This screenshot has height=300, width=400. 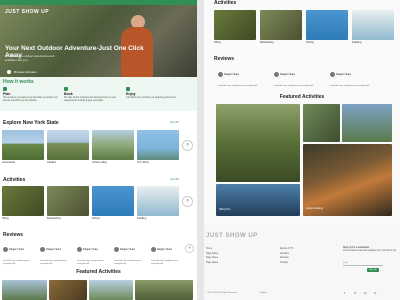 I want to click on card-caption: Hudson Valley, so click(x=100, y=162).